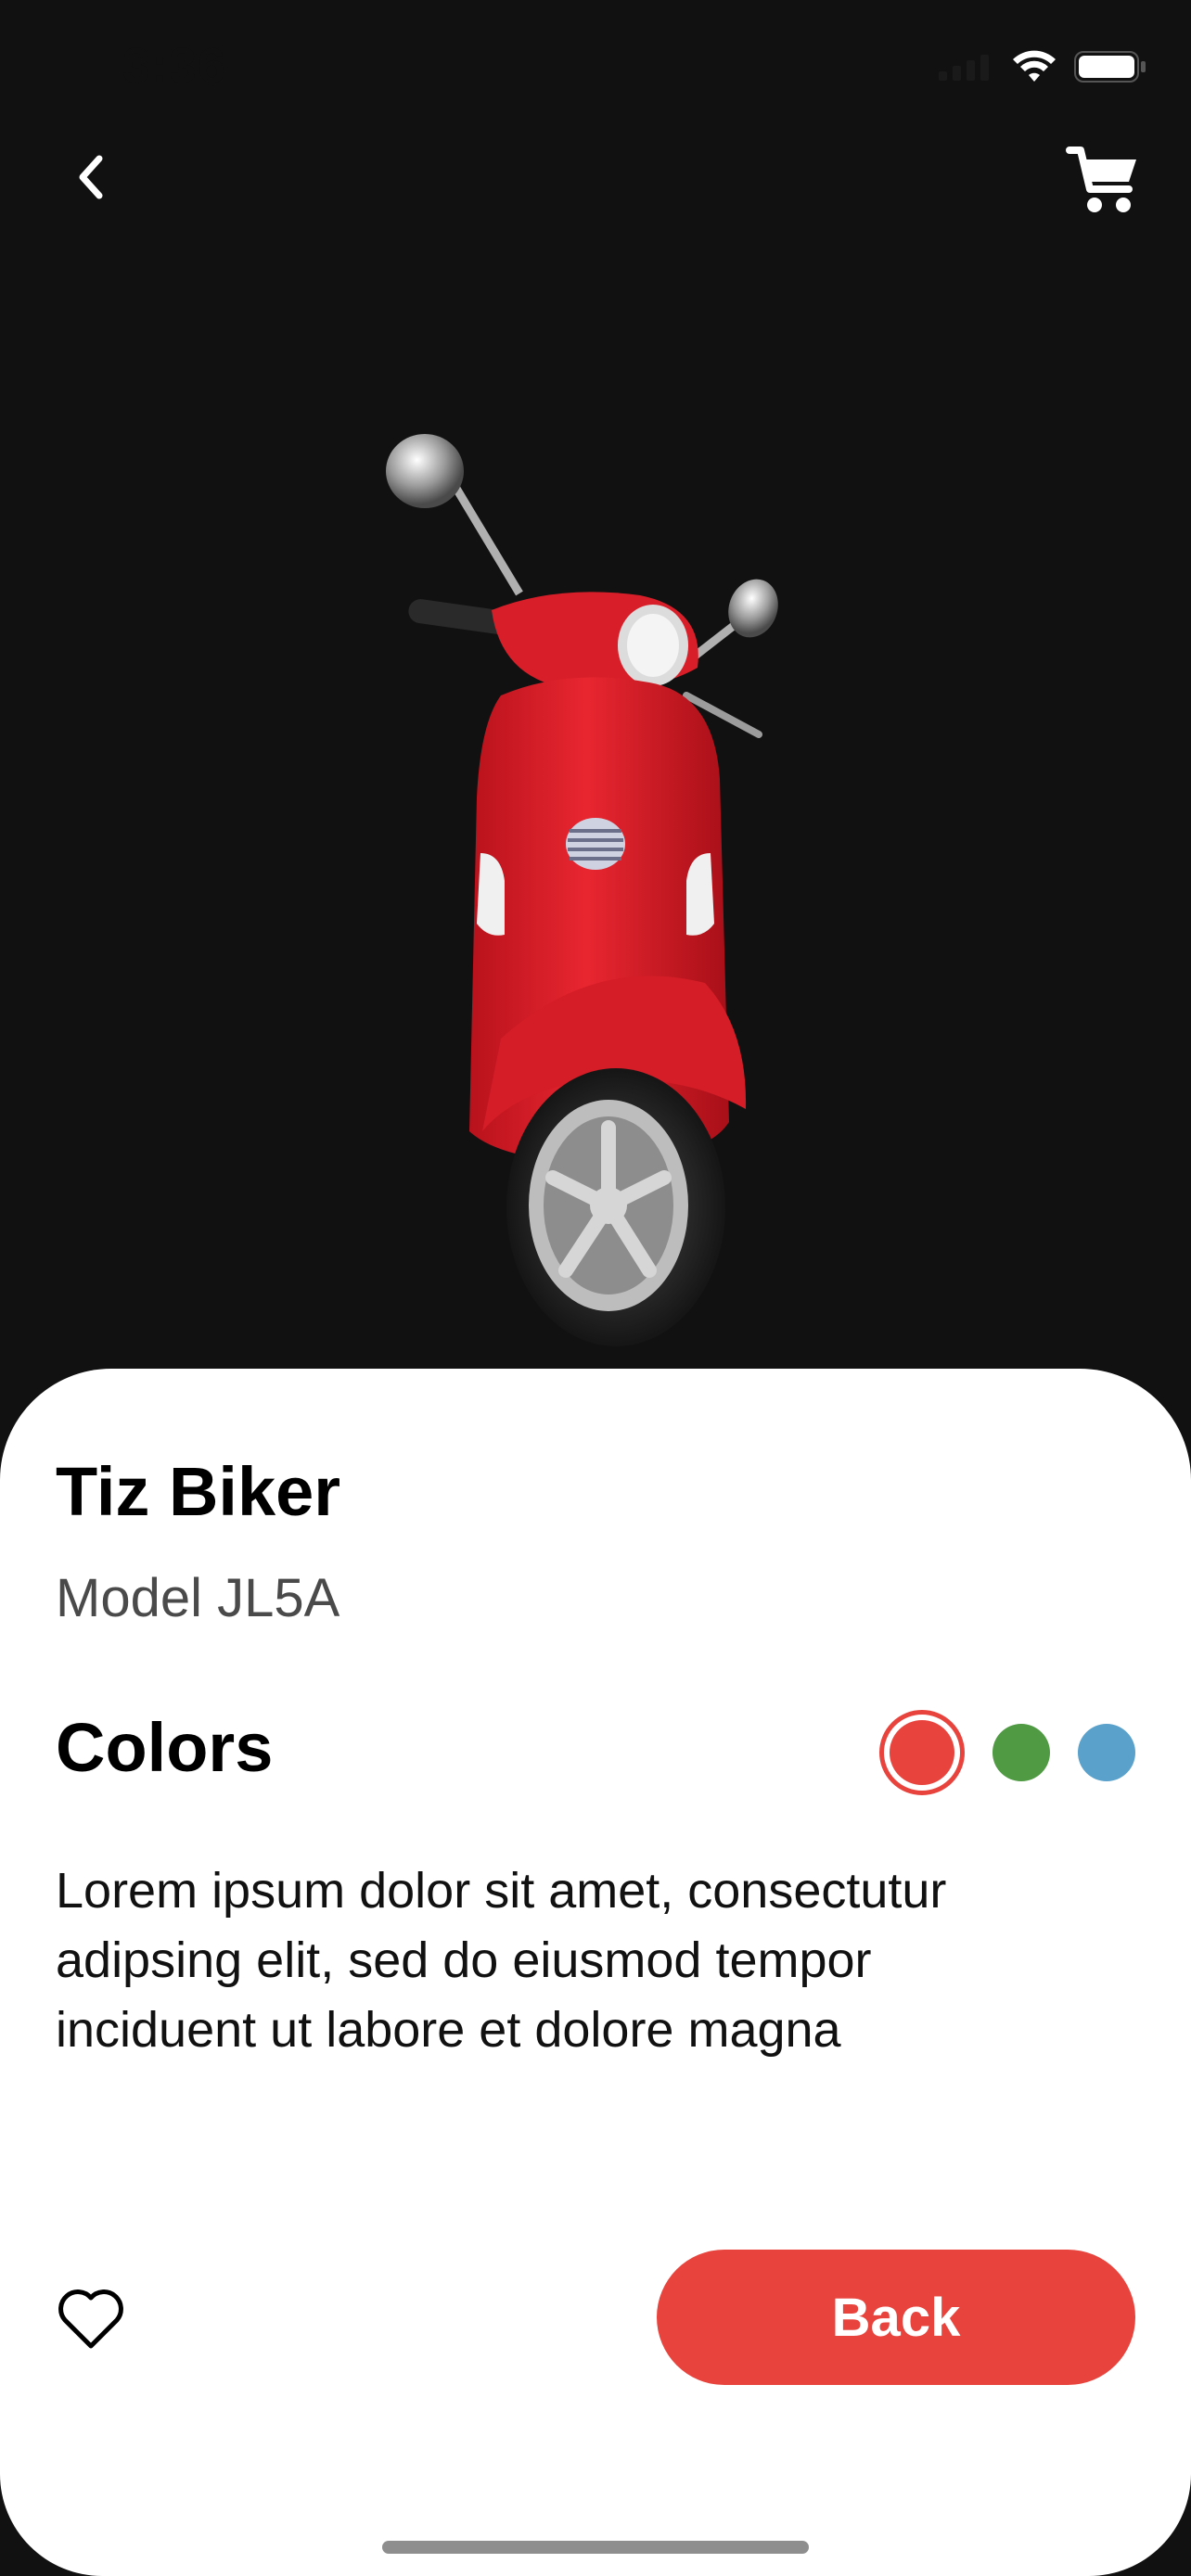 The image size is (1191, 2576). I want to click on status-icons, so click(1042, 66).